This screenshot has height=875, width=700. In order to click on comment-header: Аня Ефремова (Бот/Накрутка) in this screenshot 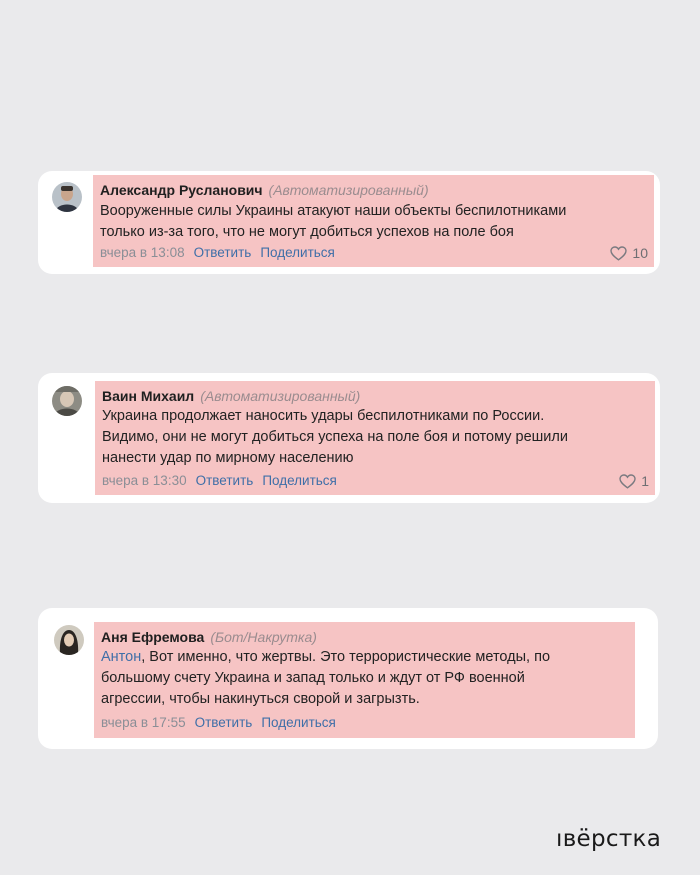, I will do `click(209, 637)`.